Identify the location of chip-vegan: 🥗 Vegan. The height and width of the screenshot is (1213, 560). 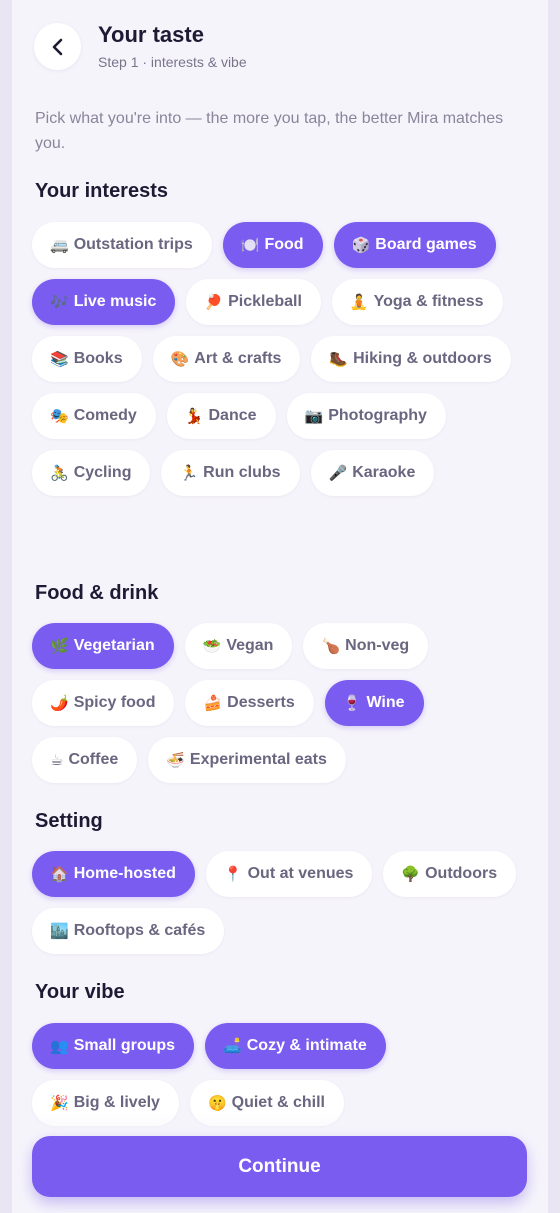
(238, 646).